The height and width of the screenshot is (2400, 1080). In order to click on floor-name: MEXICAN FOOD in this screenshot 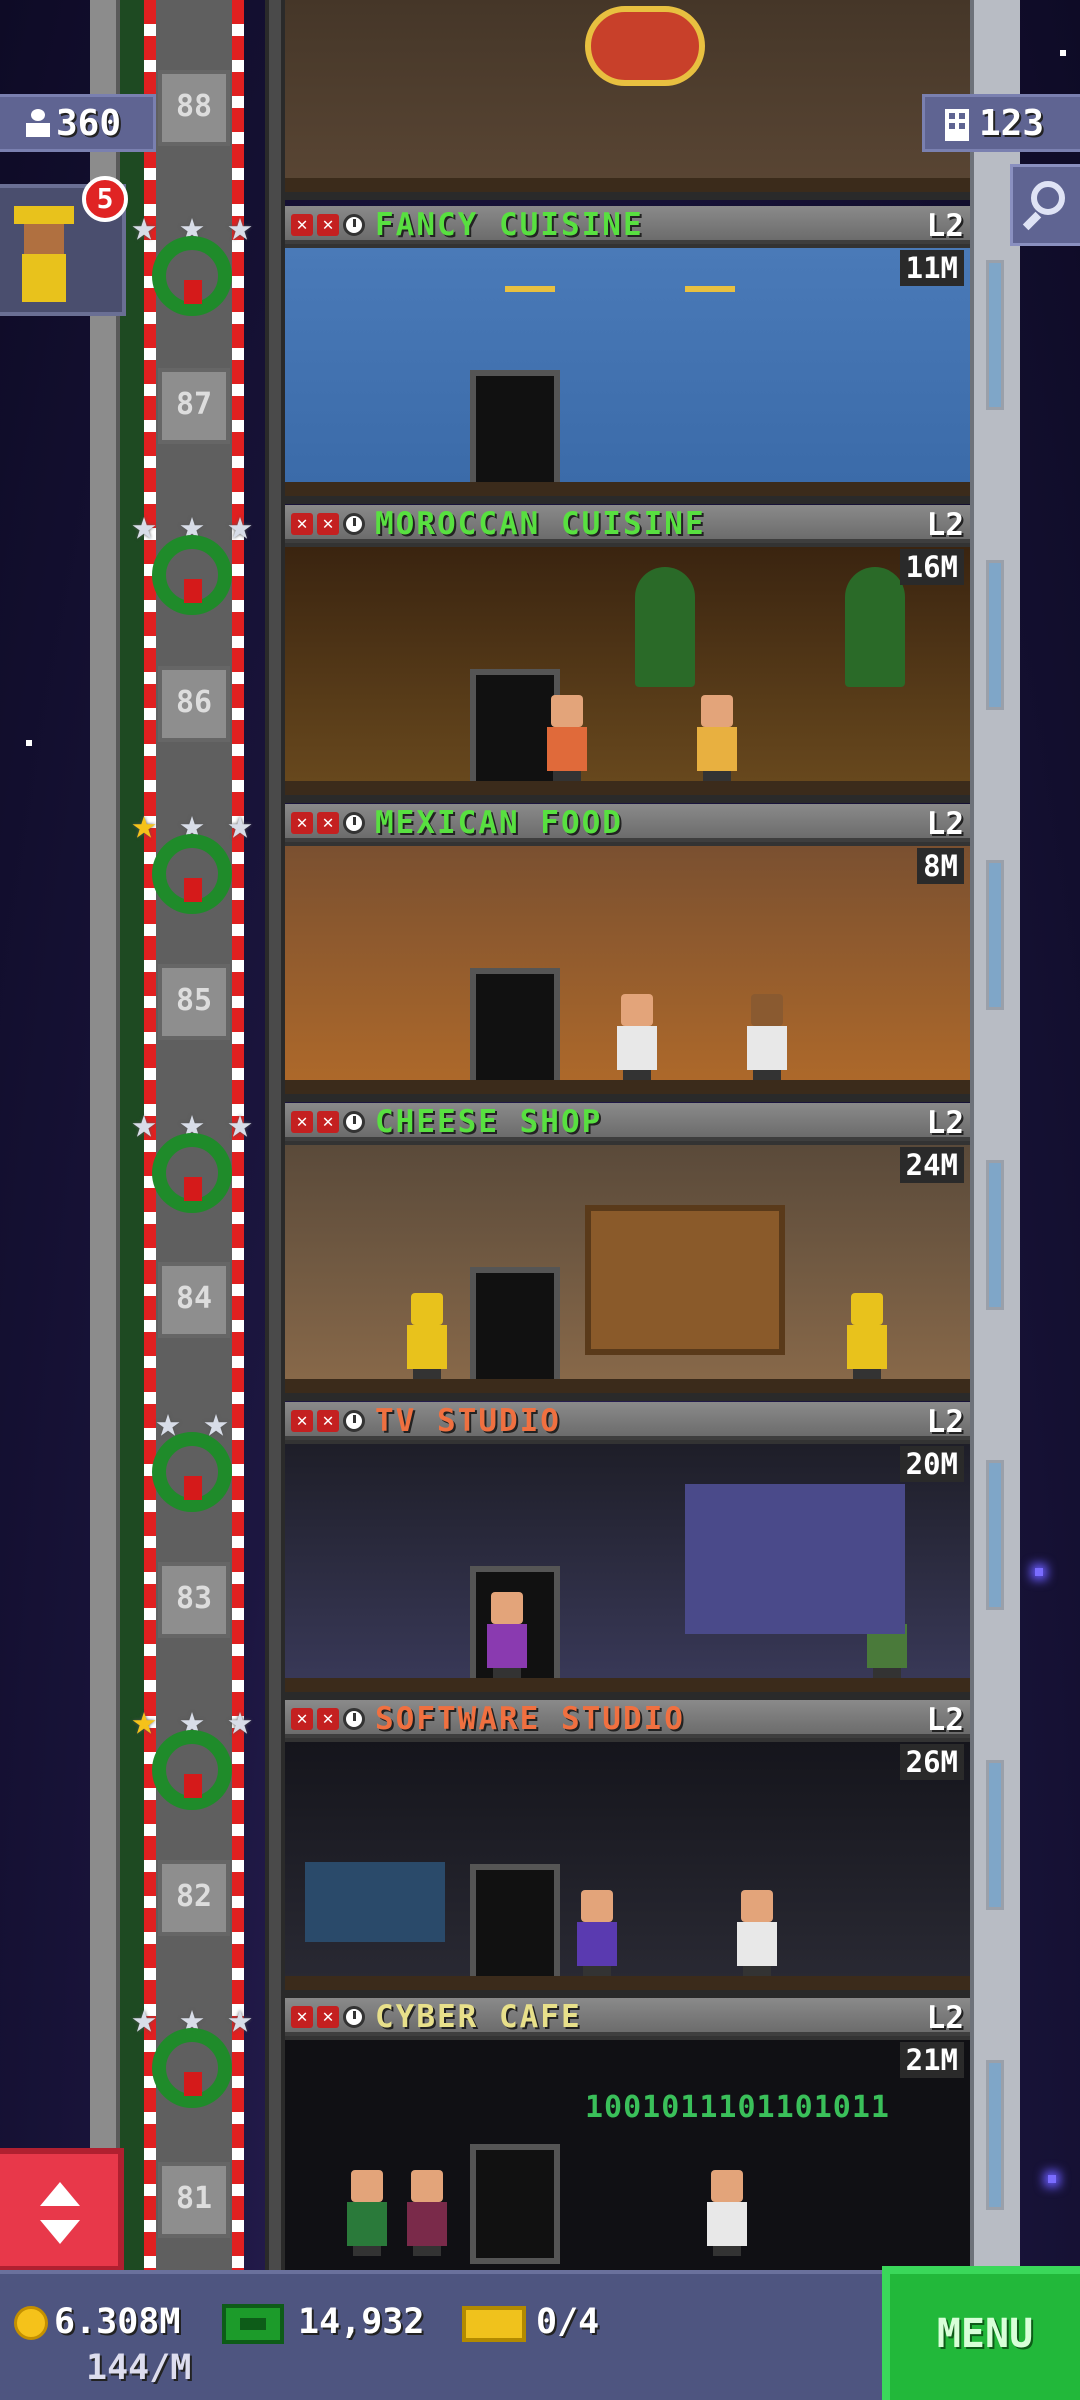, I will do `click(499, 823)`.